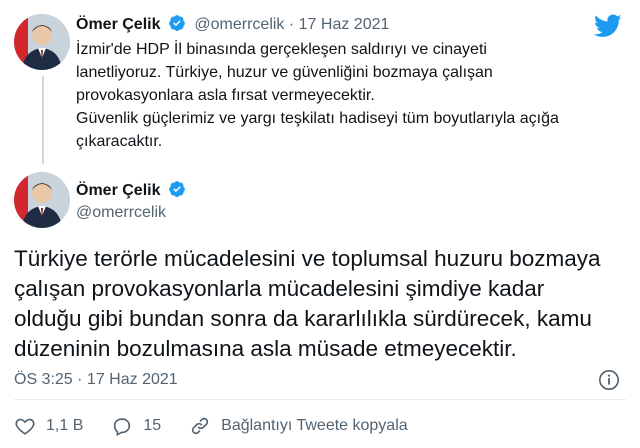  What do you see at coordinates (121, 213) in the screenshot?
I see `main-author-handle: @omerrcelik` at bounding box center [121, 213].